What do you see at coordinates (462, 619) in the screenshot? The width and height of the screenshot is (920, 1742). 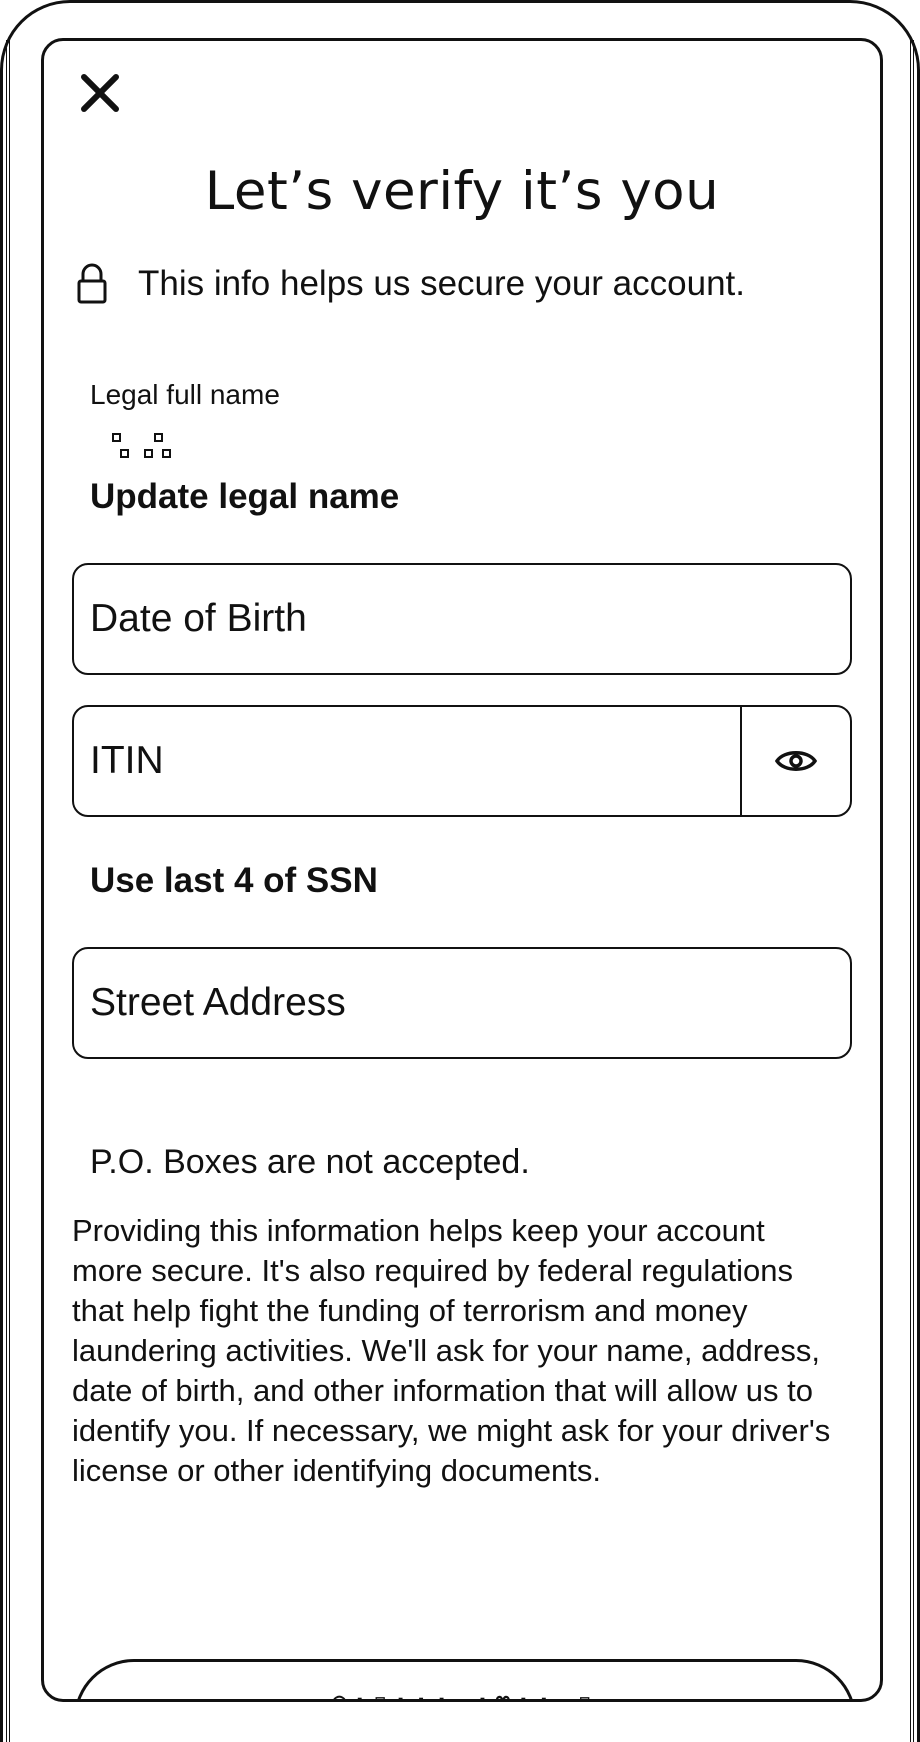 I see `date-of-birth-field: Date of Birth` at bounding box center [462, 619].